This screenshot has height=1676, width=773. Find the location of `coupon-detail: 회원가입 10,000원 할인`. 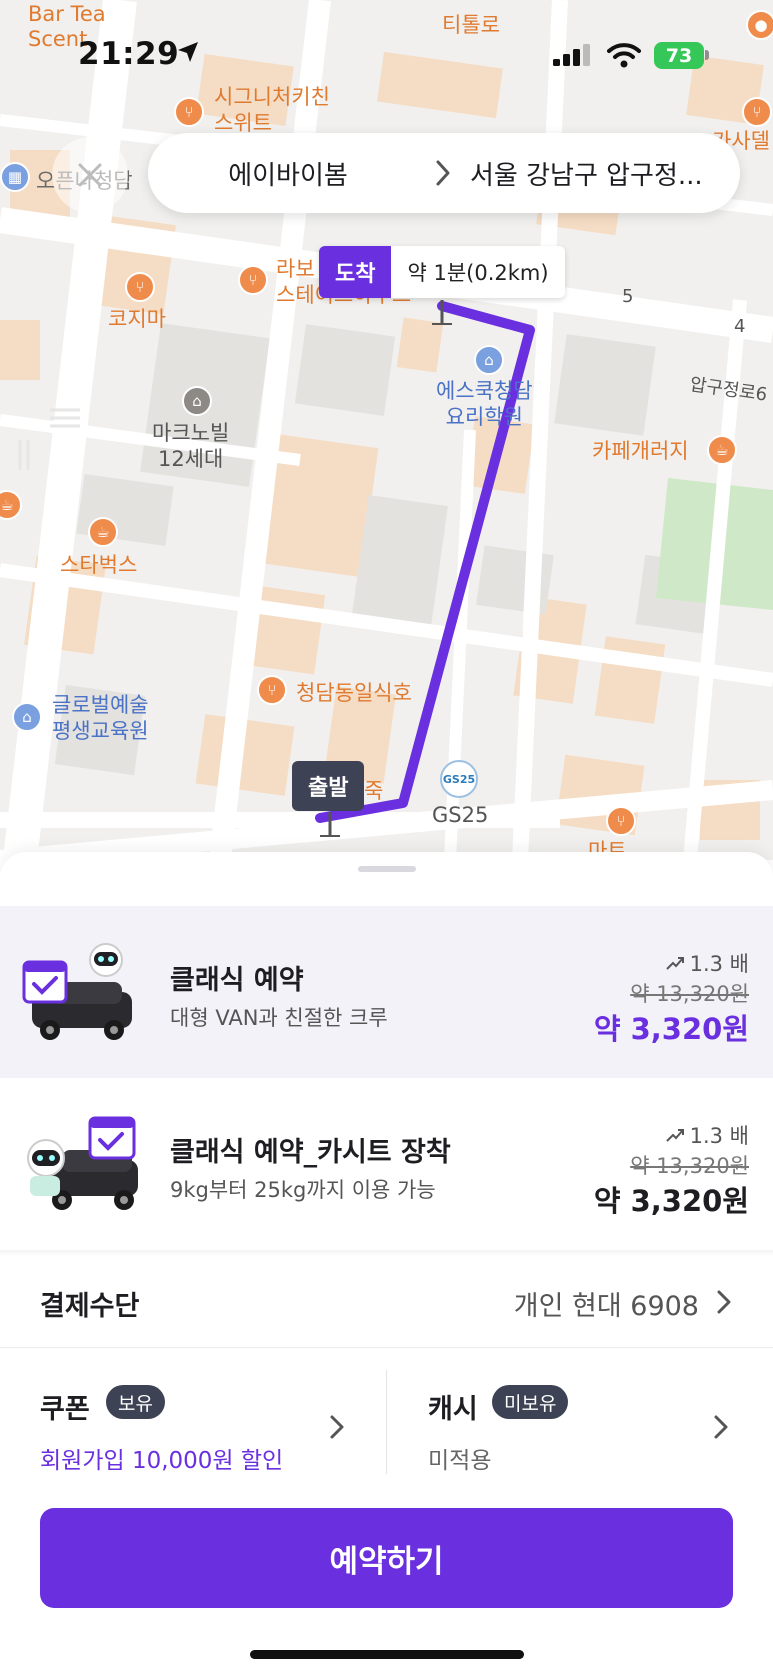

coupon-detail: 회원가입 10,000원 할인 is located at coordinates (162, 1461).